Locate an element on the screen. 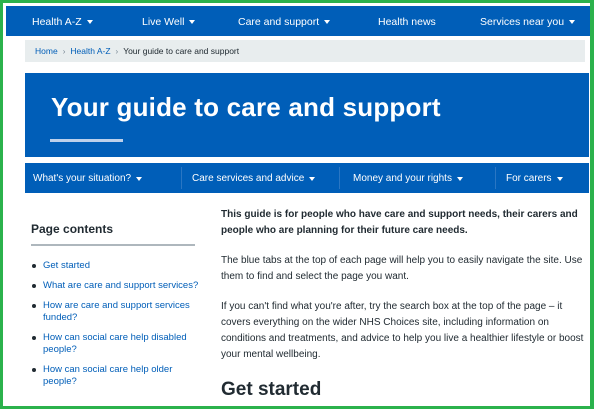  page-title: Your guide to care and support is located at coordinates (246, 107).